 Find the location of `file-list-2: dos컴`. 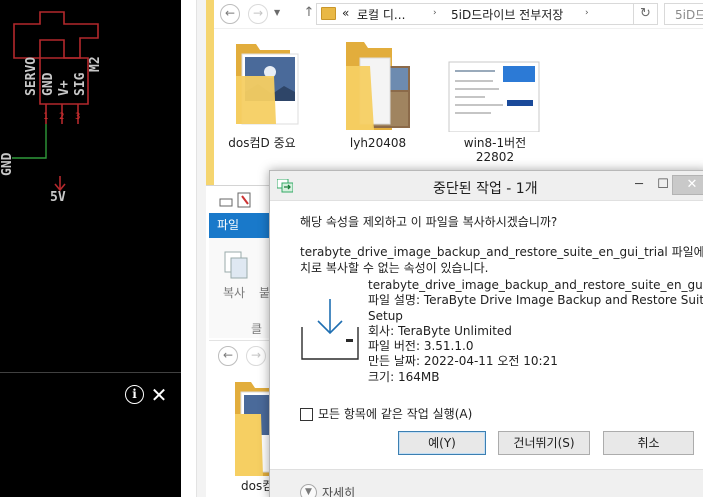

file-list-2: dos컴 is located at coordinates (243, 434).